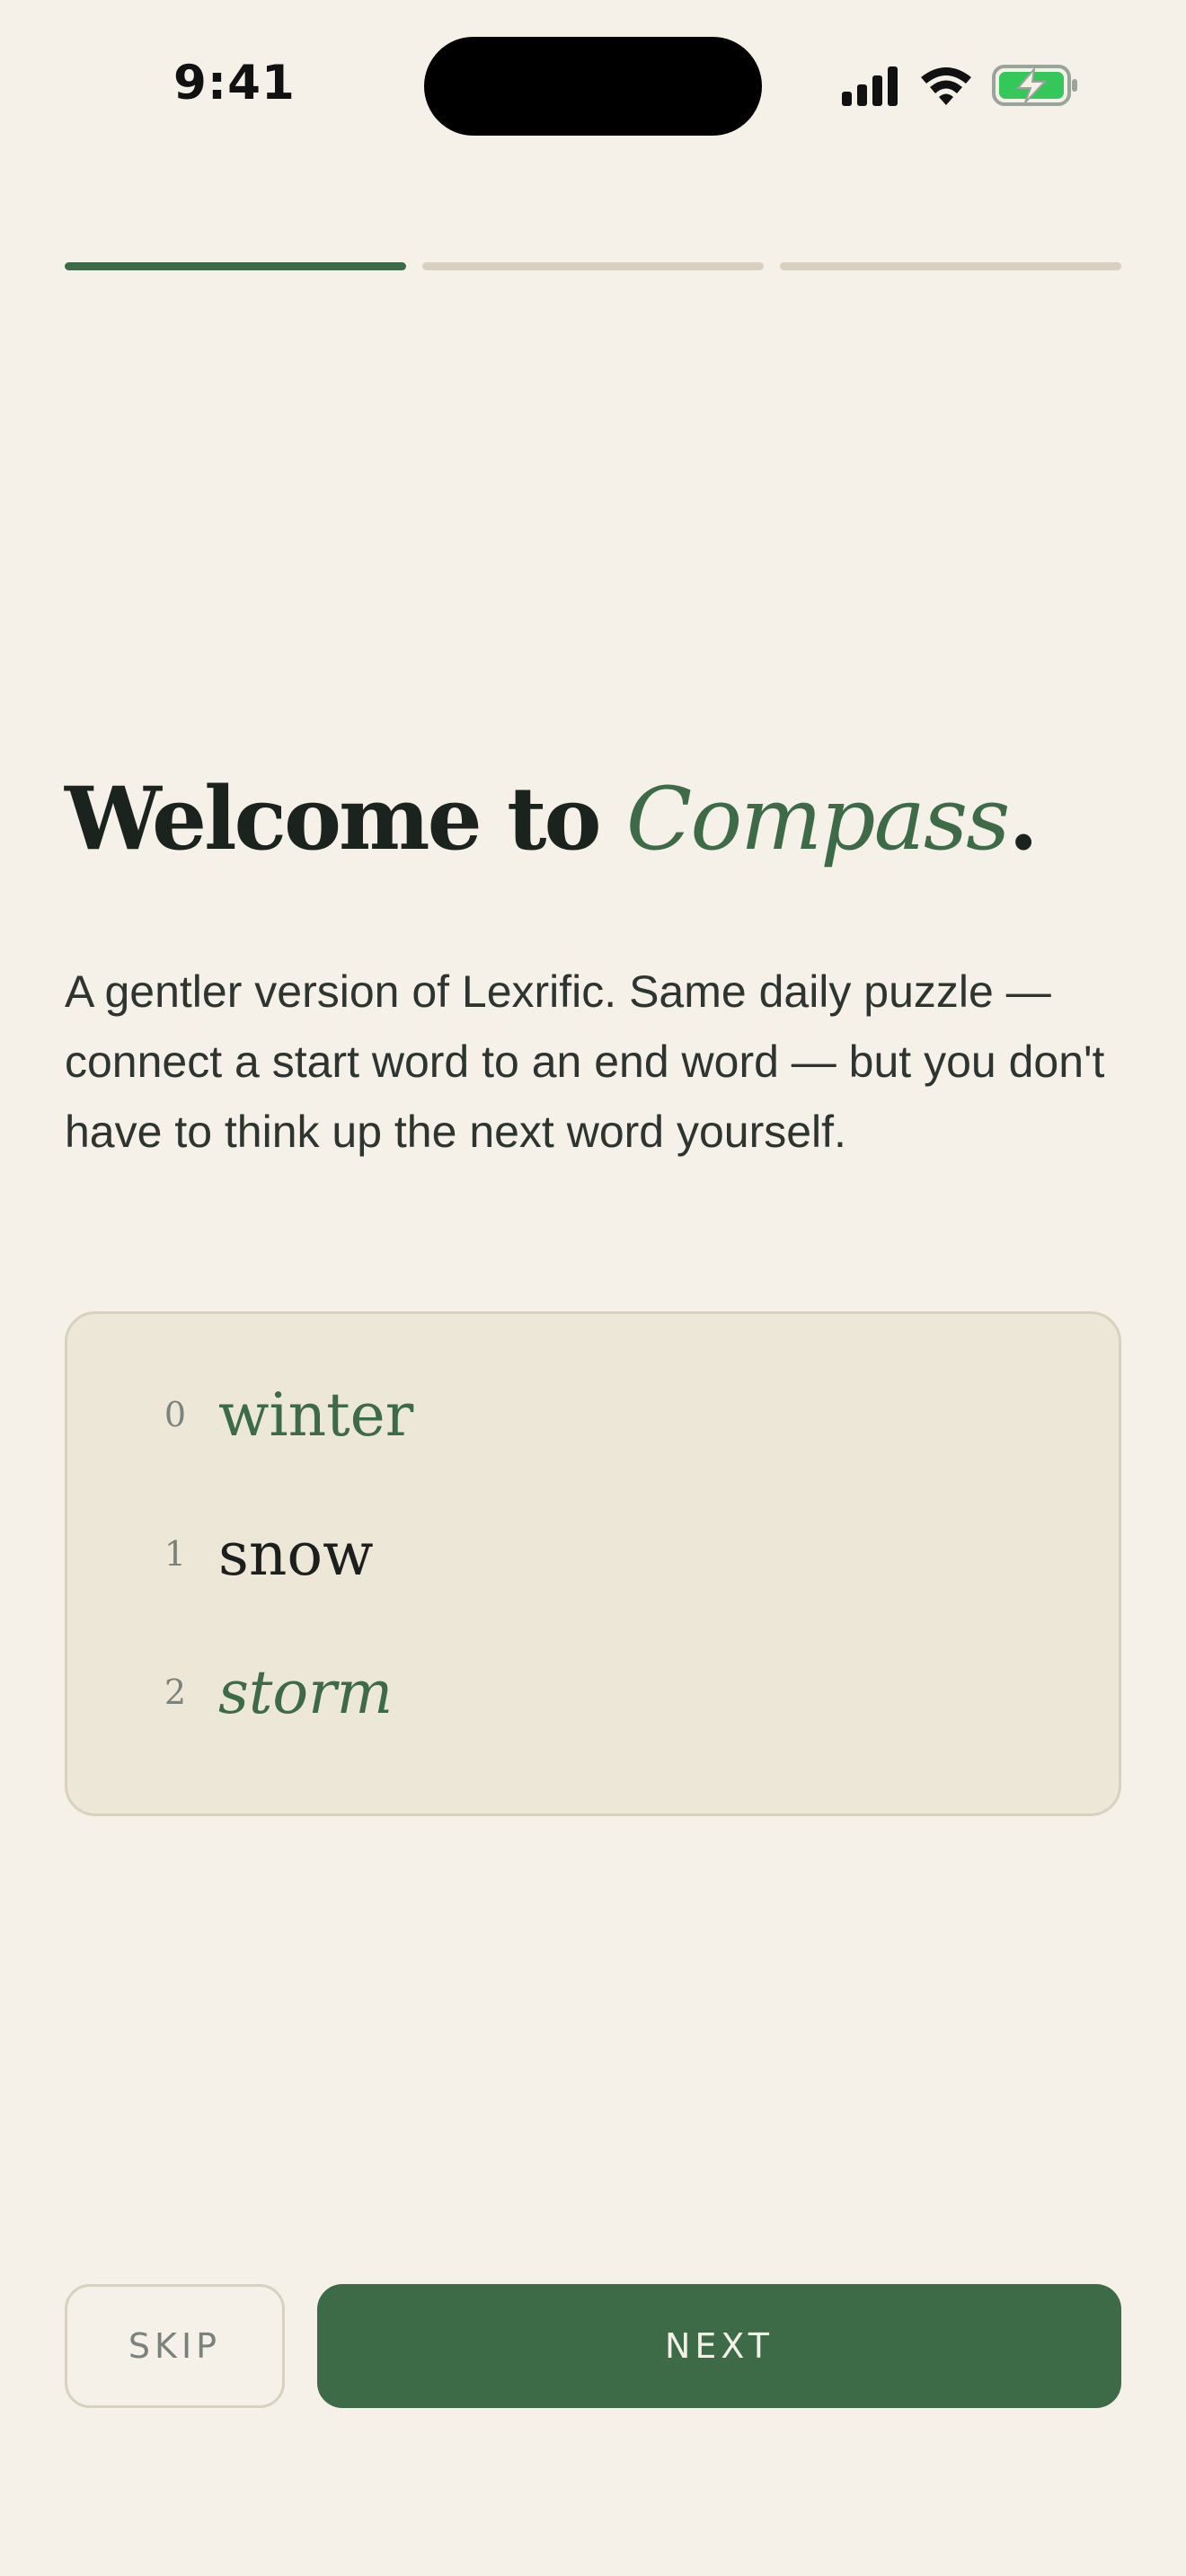 This screenshot has height=2576, width=1186. I want to click on status-icons, so click(959, 86).